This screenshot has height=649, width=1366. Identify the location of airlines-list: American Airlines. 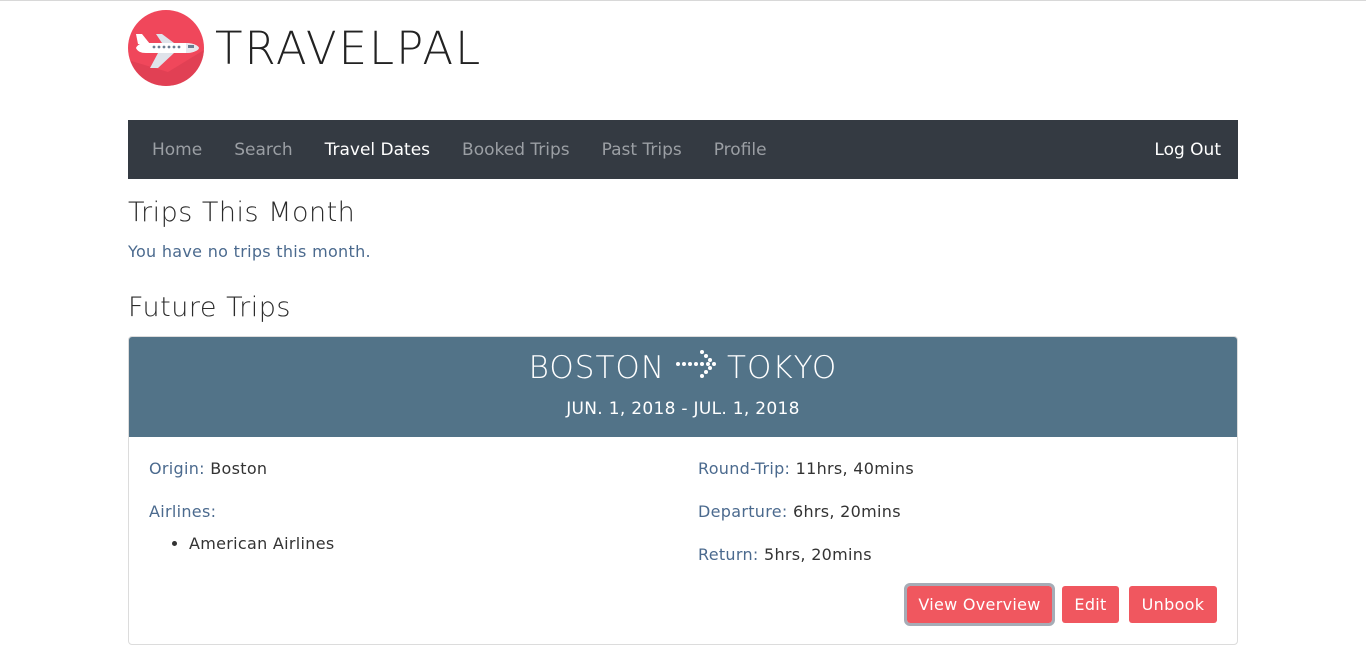
(254, 543).